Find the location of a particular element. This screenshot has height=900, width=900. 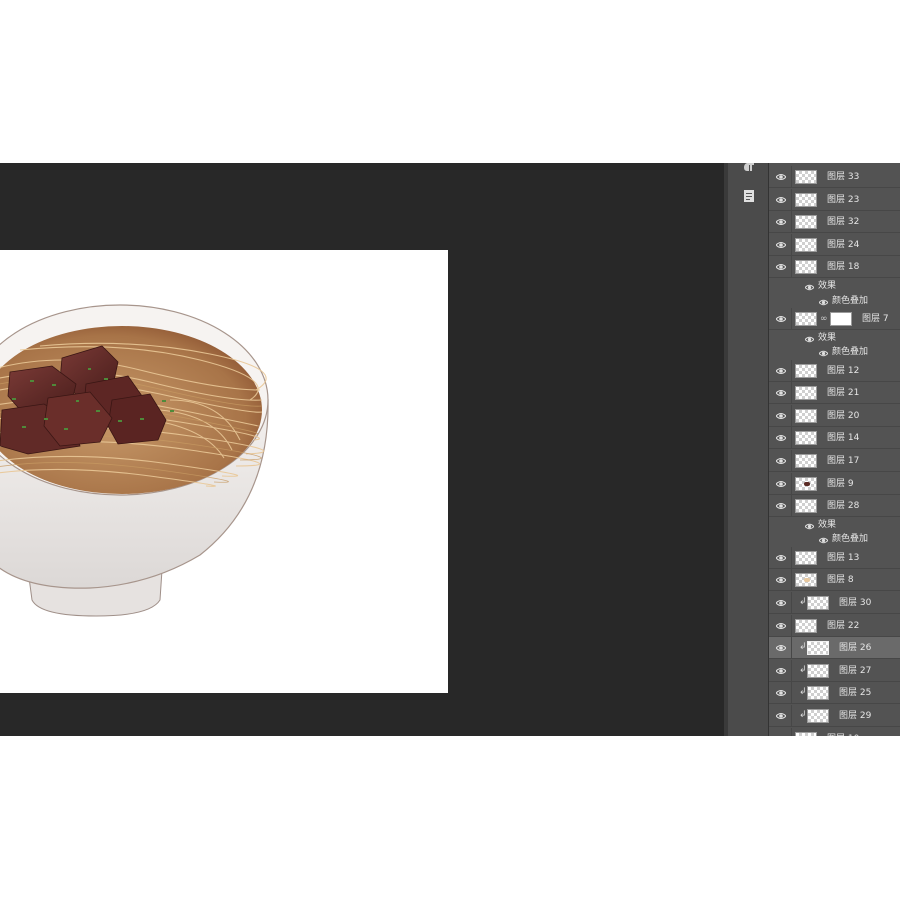

layer-row: 图层 33 is located at coordinates (834, 177).